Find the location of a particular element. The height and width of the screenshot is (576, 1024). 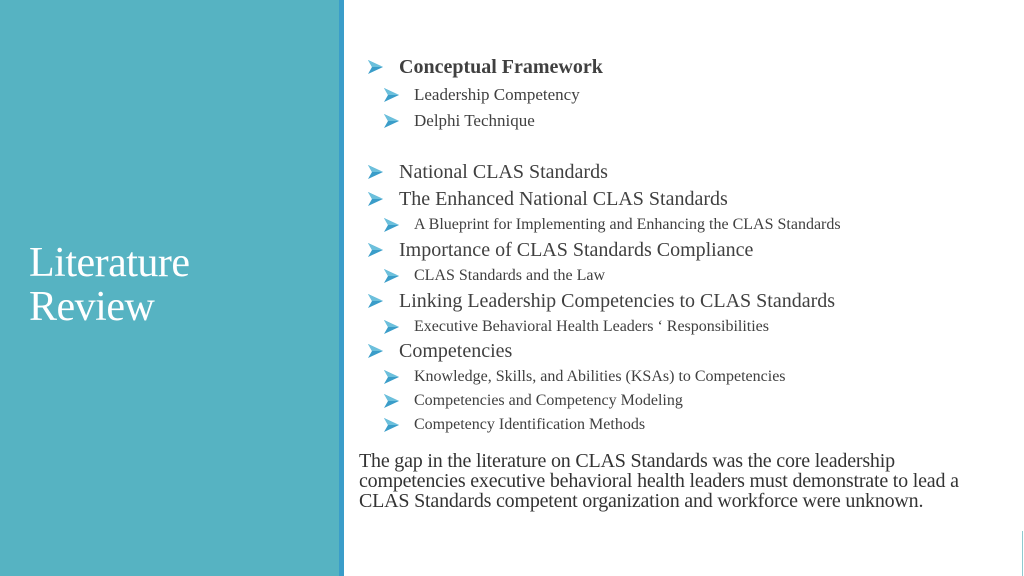

outline-item: Competencies and Competency Modeling is located at coordinates (533, 401).